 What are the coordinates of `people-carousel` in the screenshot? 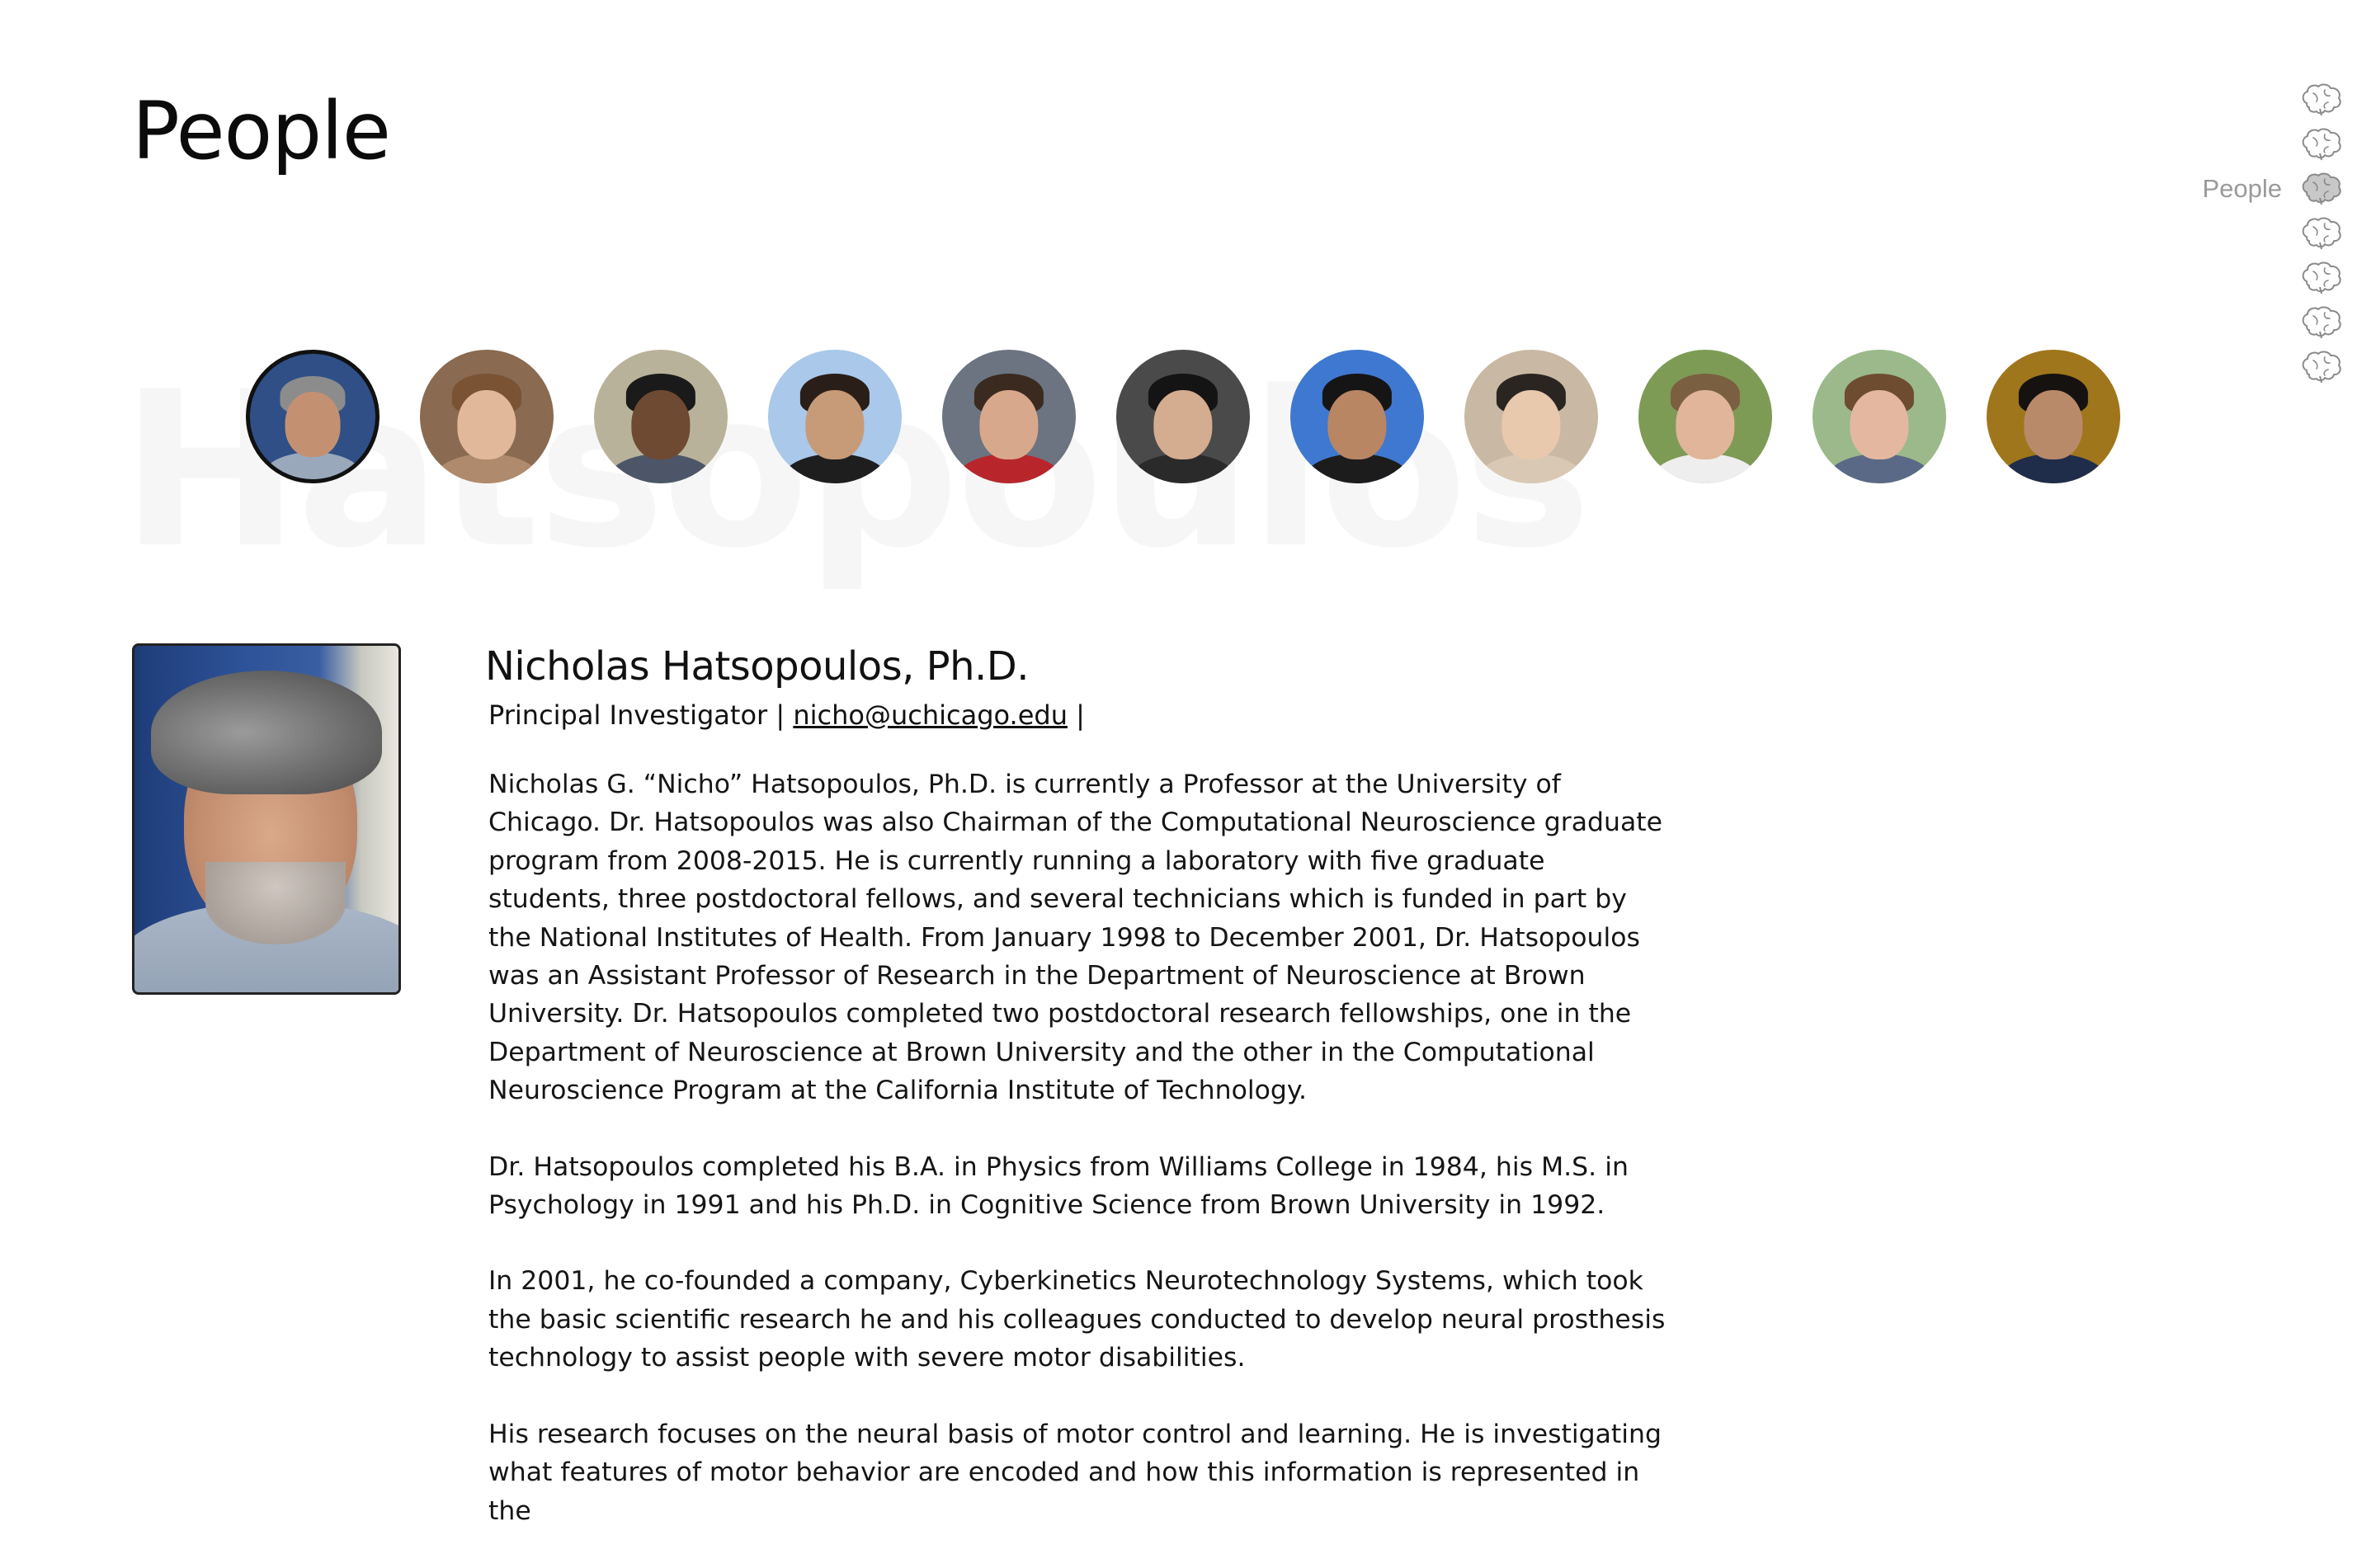 It's located at (1183, 416).